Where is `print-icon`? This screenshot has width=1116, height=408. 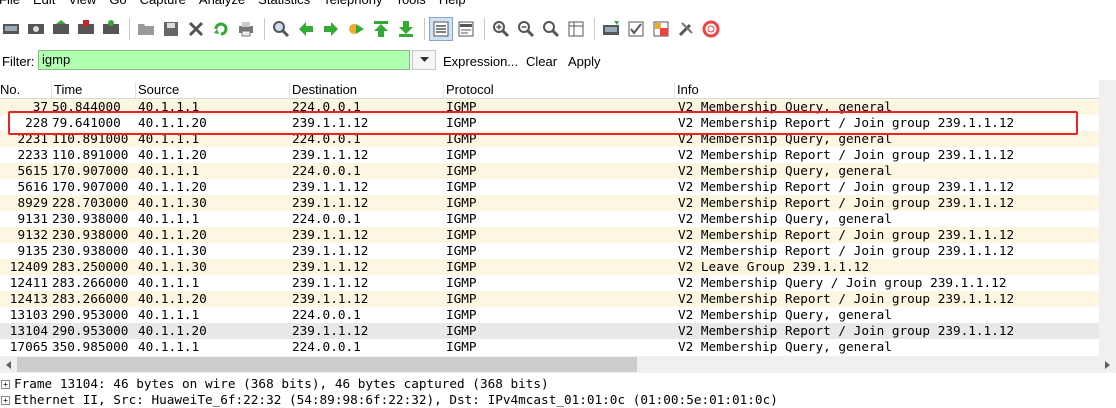
print-icon is located at coordinates (246, 29).